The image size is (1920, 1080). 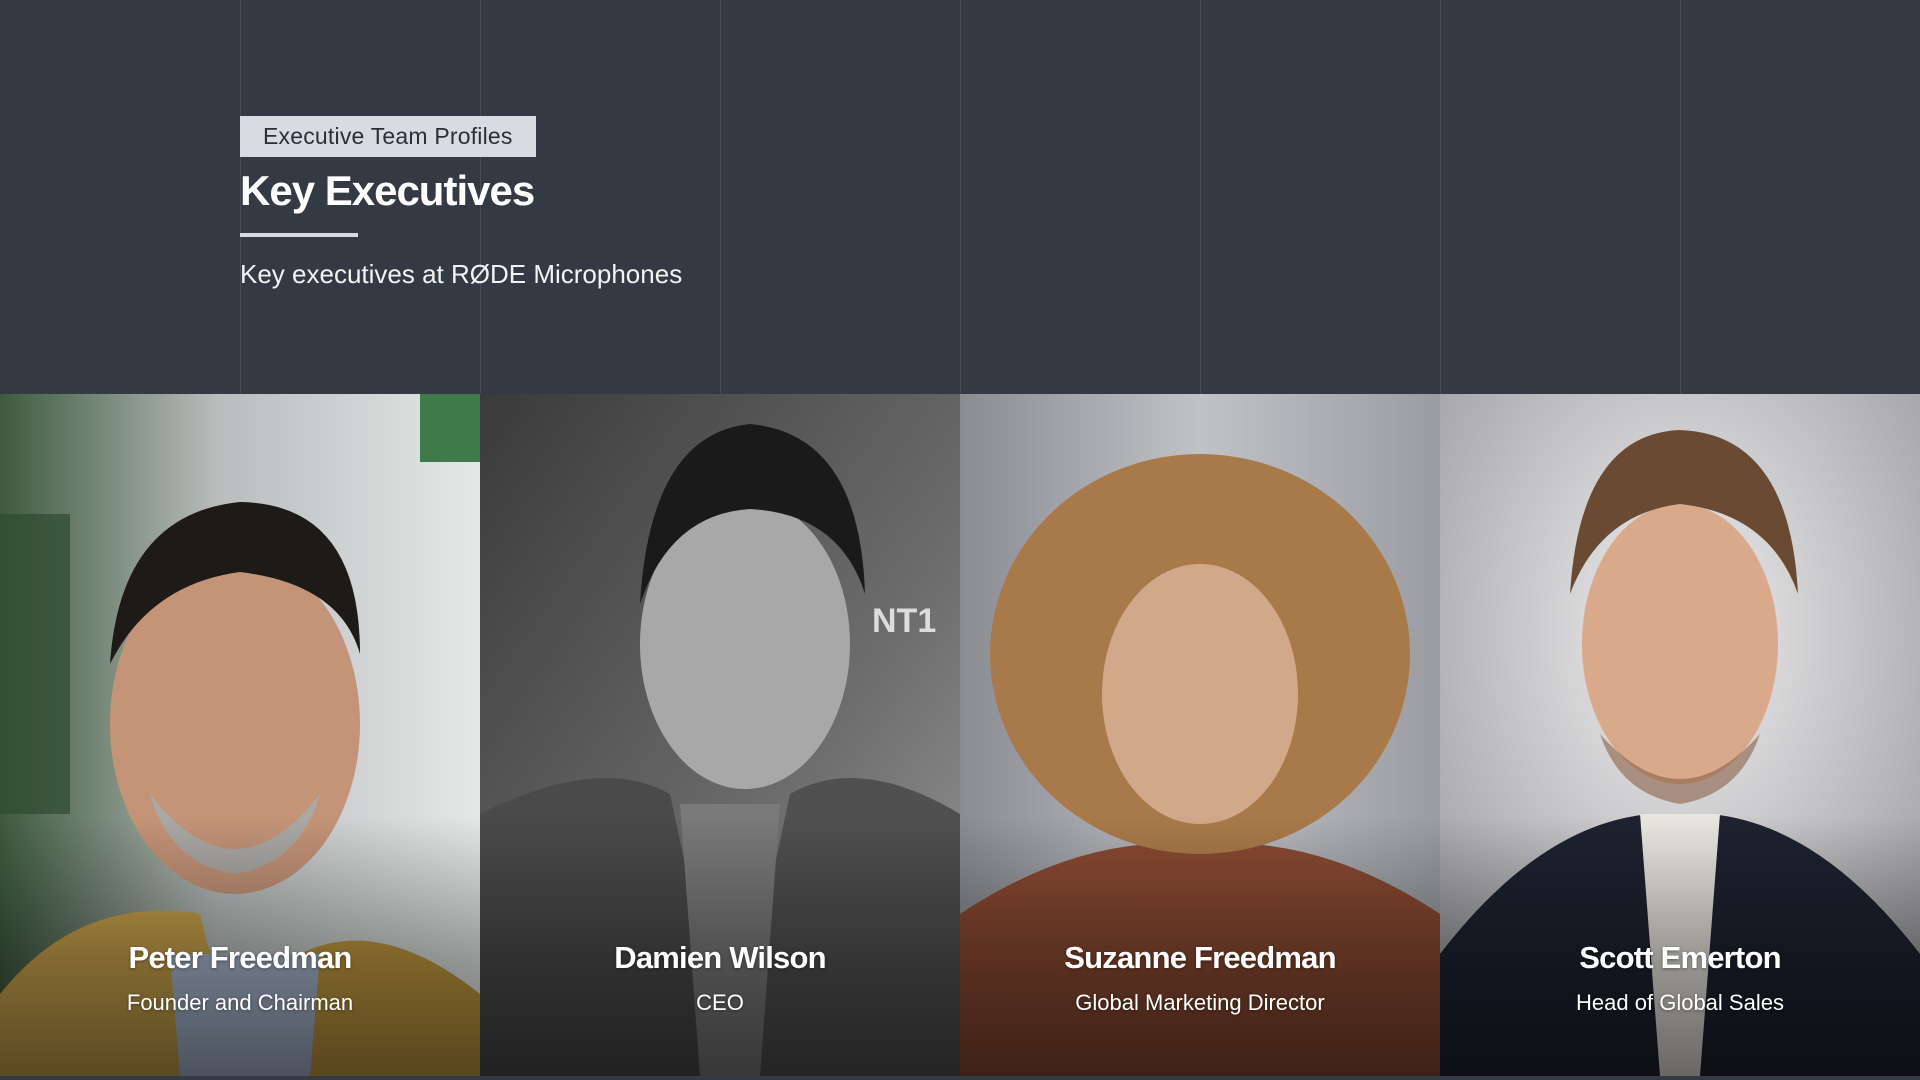 I want to click on microphone-text: NT1, so click(x=904, y=621).